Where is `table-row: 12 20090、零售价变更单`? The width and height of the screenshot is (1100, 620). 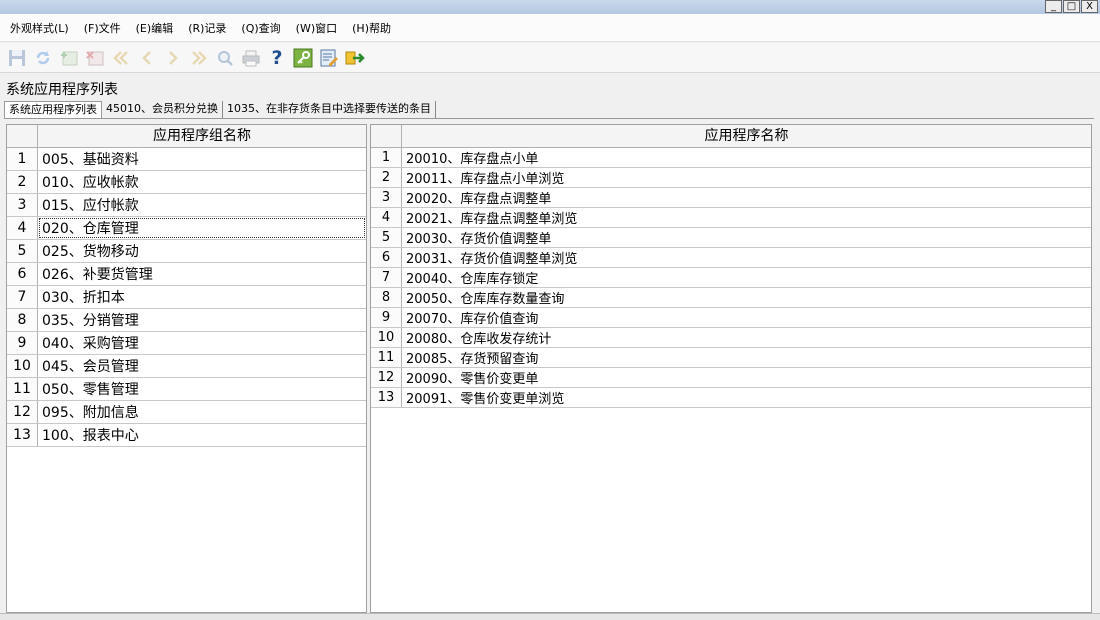
table-row: 12 20090、零售价变更单 is located at coordinates (731, 378).